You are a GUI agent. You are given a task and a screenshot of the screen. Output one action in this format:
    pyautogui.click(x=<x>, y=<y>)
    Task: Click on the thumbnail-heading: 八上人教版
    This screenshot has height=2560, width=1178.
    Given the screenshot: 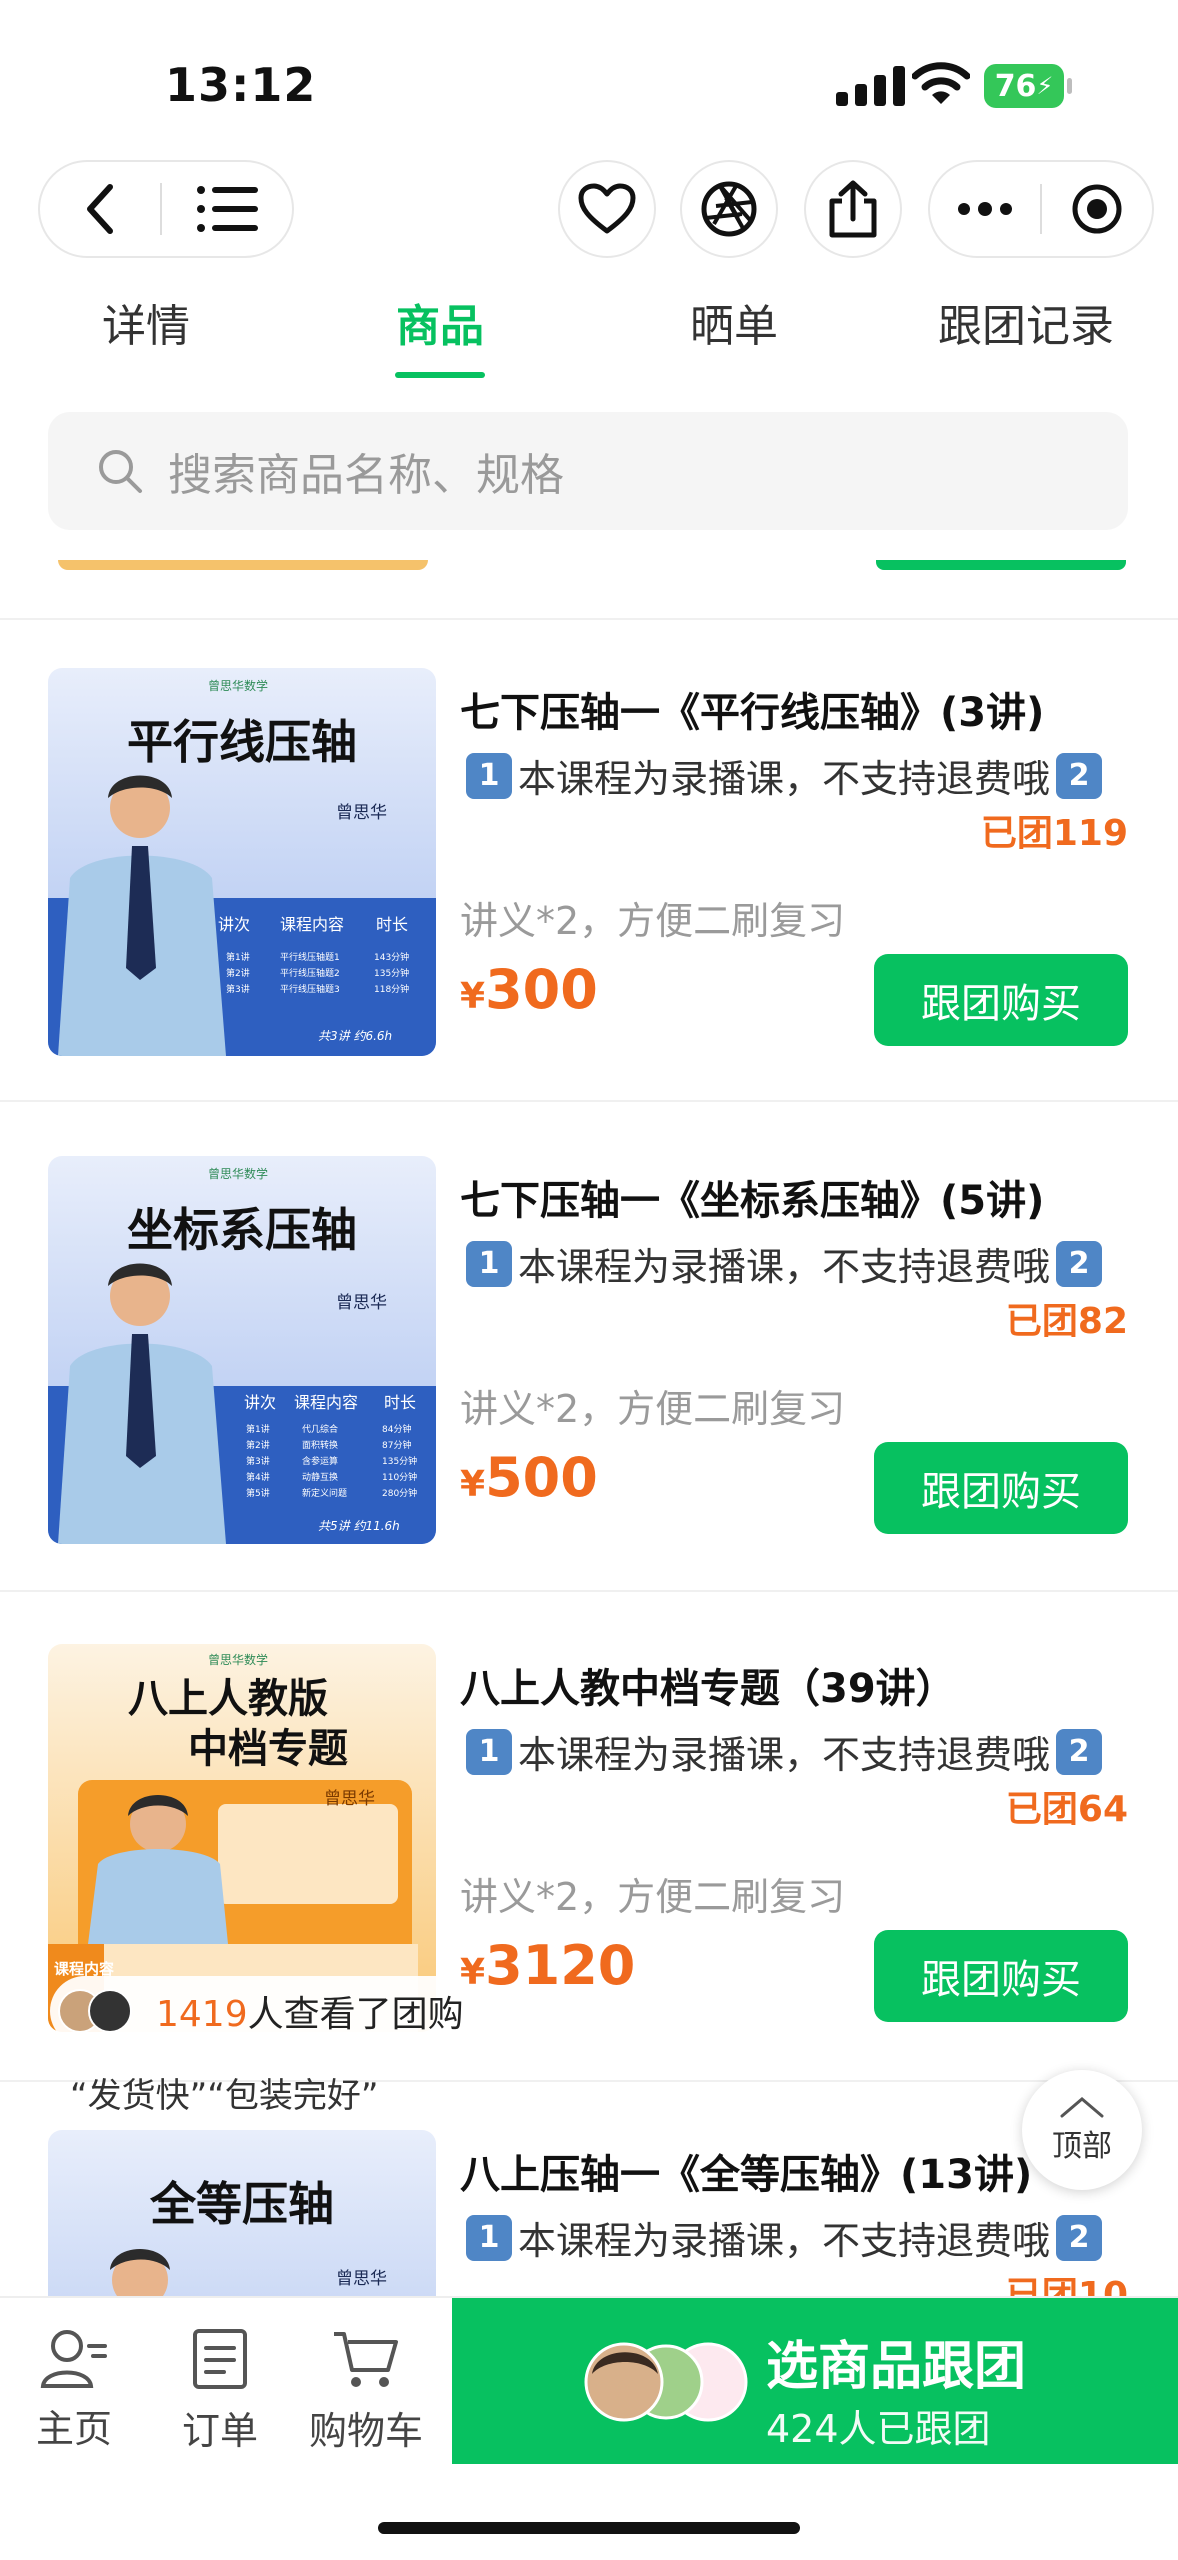 What is the action you would take?
    pyautogui.click(x=228, y=1699)
    